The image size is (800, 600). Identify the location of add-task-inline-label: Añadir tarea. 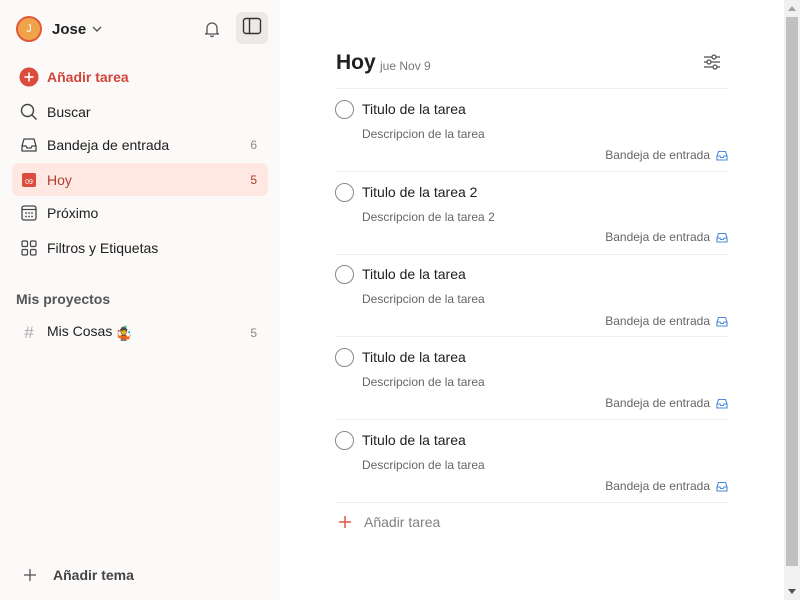
(402, 522).